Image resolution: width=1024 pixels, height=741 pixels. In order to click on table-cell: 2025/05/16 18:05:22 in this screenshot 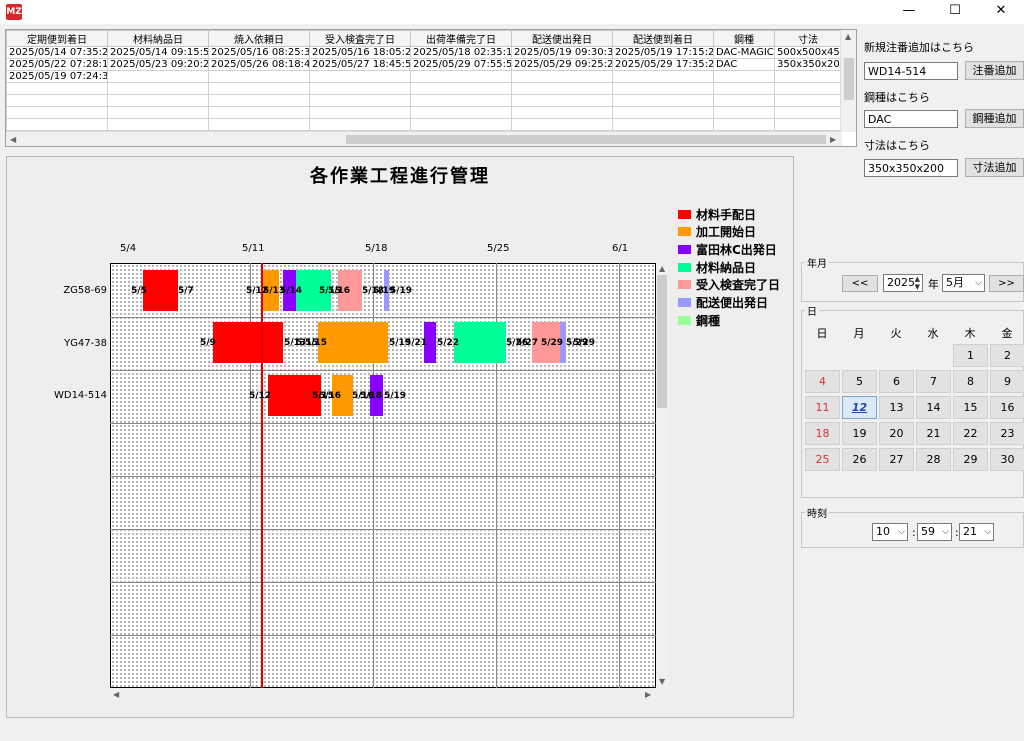, I will do `click(360, 52)`.